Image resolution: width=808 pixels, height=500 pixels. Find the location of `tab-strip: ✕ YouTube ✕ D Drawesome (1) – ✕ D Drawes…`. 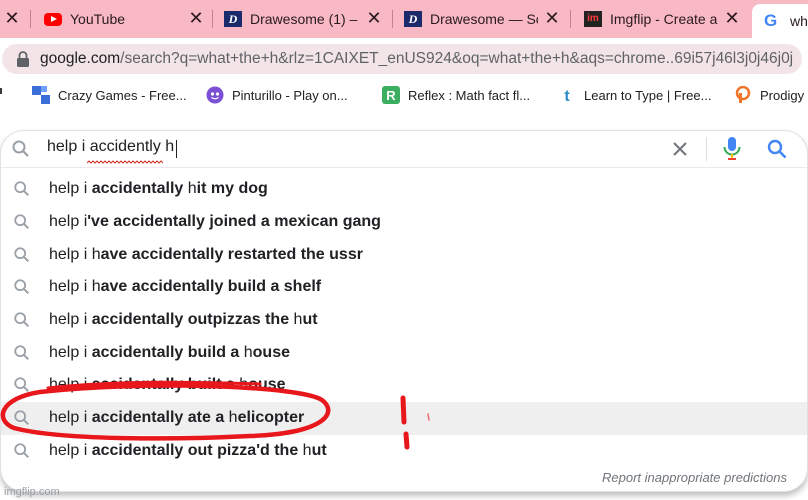

tab-strip: ✕ YouTube ✕ D Drawesome (1) – ✕ D Drawes… is located at coordinates (404, 19).